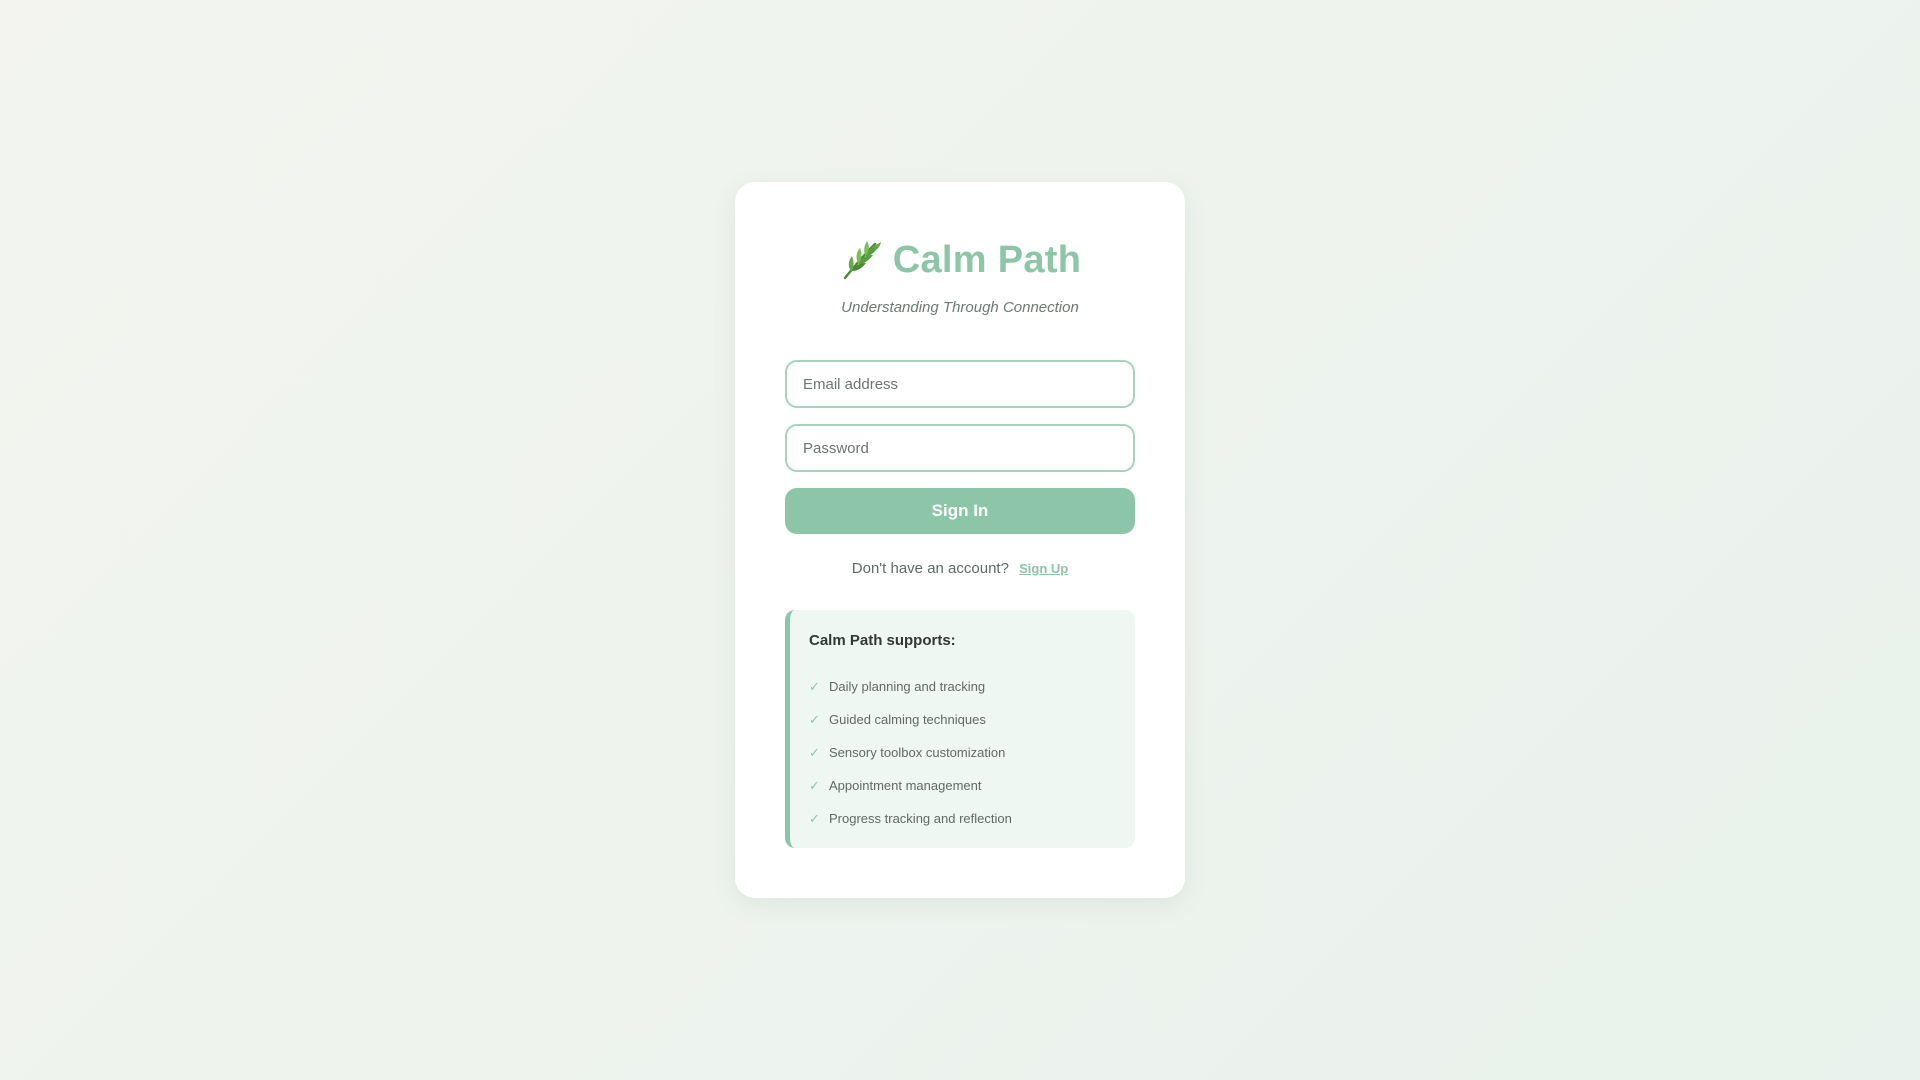 This screenshot has height=1080, width=1920. Describe the element at coordinates (960, 448) in the screenshot. I see `password-field` at that location.